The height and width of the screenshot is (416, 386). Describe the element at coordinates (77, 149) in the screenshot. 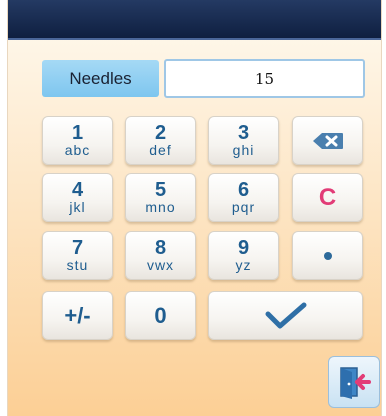

I see `key-1-letters: abc` at that location.